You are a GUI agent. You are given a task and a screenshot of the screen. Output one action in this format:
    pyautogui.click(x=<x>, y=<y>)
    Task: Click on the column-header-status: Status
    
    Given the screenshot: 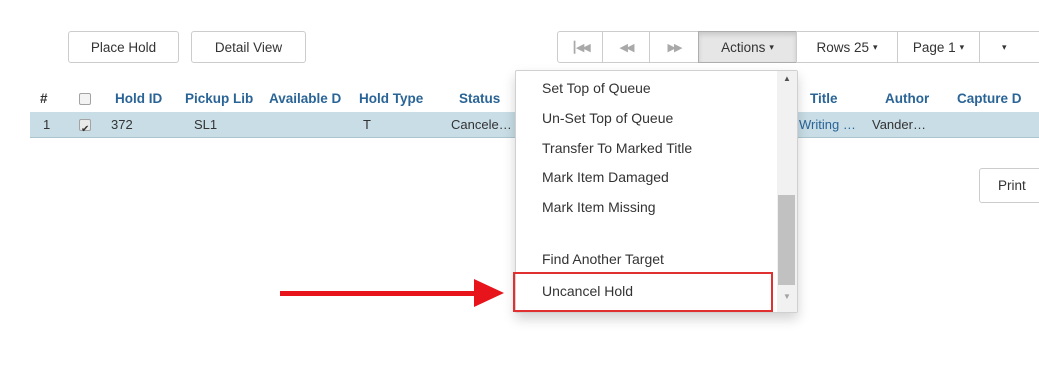 What is the action you would take?
    pyautogui.click(x=487, y=99)
    